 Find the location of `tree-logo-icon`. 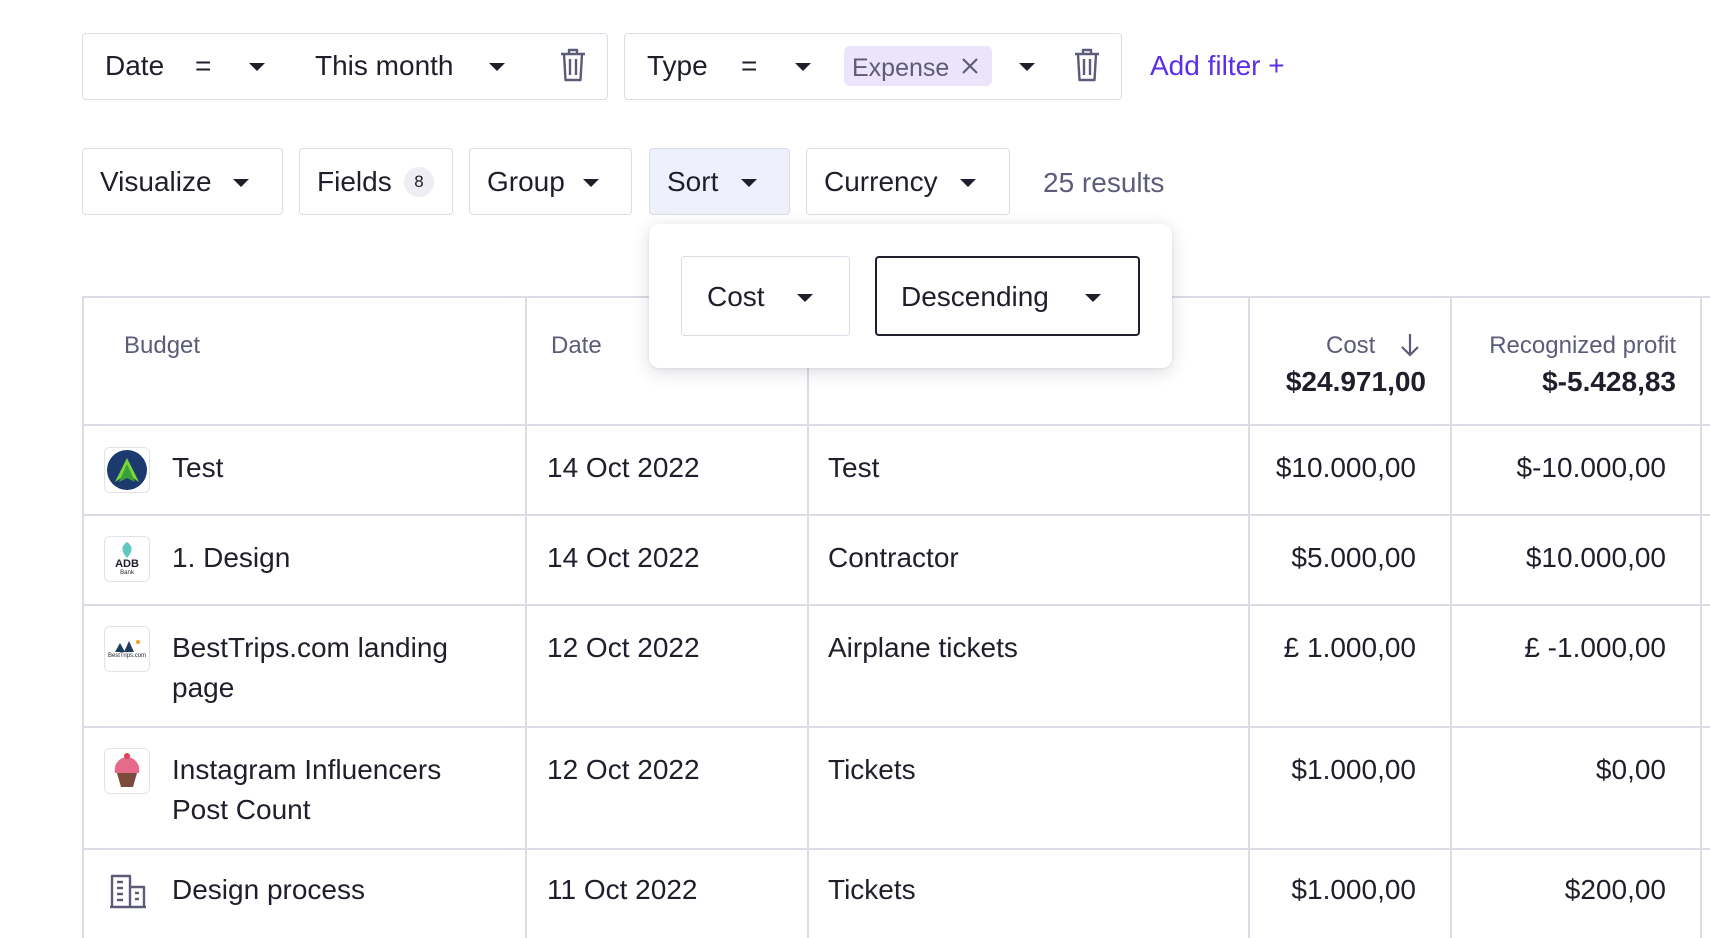

tree-logo-icon is located at coordinates (127, 470).